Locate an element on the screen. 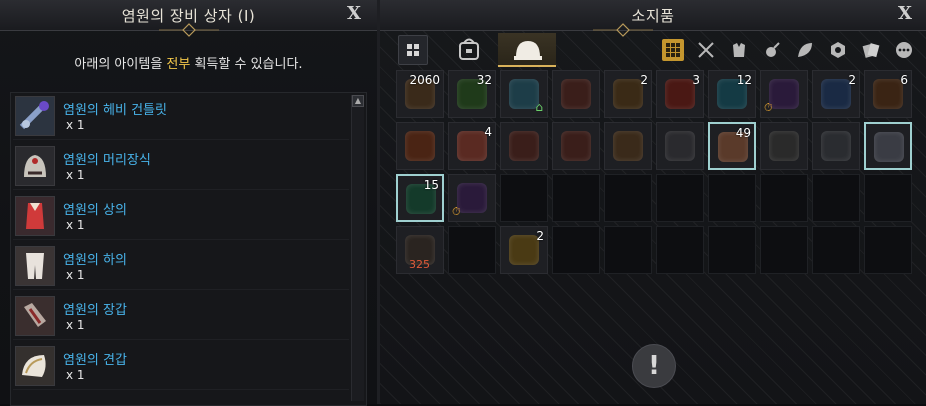 This screenshot has width=926, height=406. tab-bag is located at coordinates (469, 50).